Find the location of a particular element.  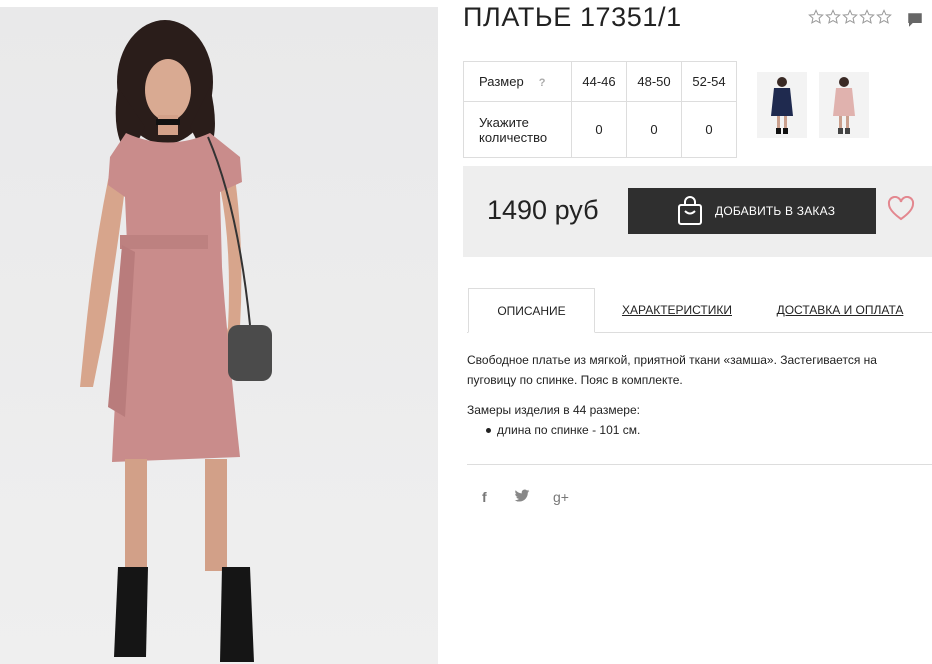

heart-icon is located at coordinates (901, 209).